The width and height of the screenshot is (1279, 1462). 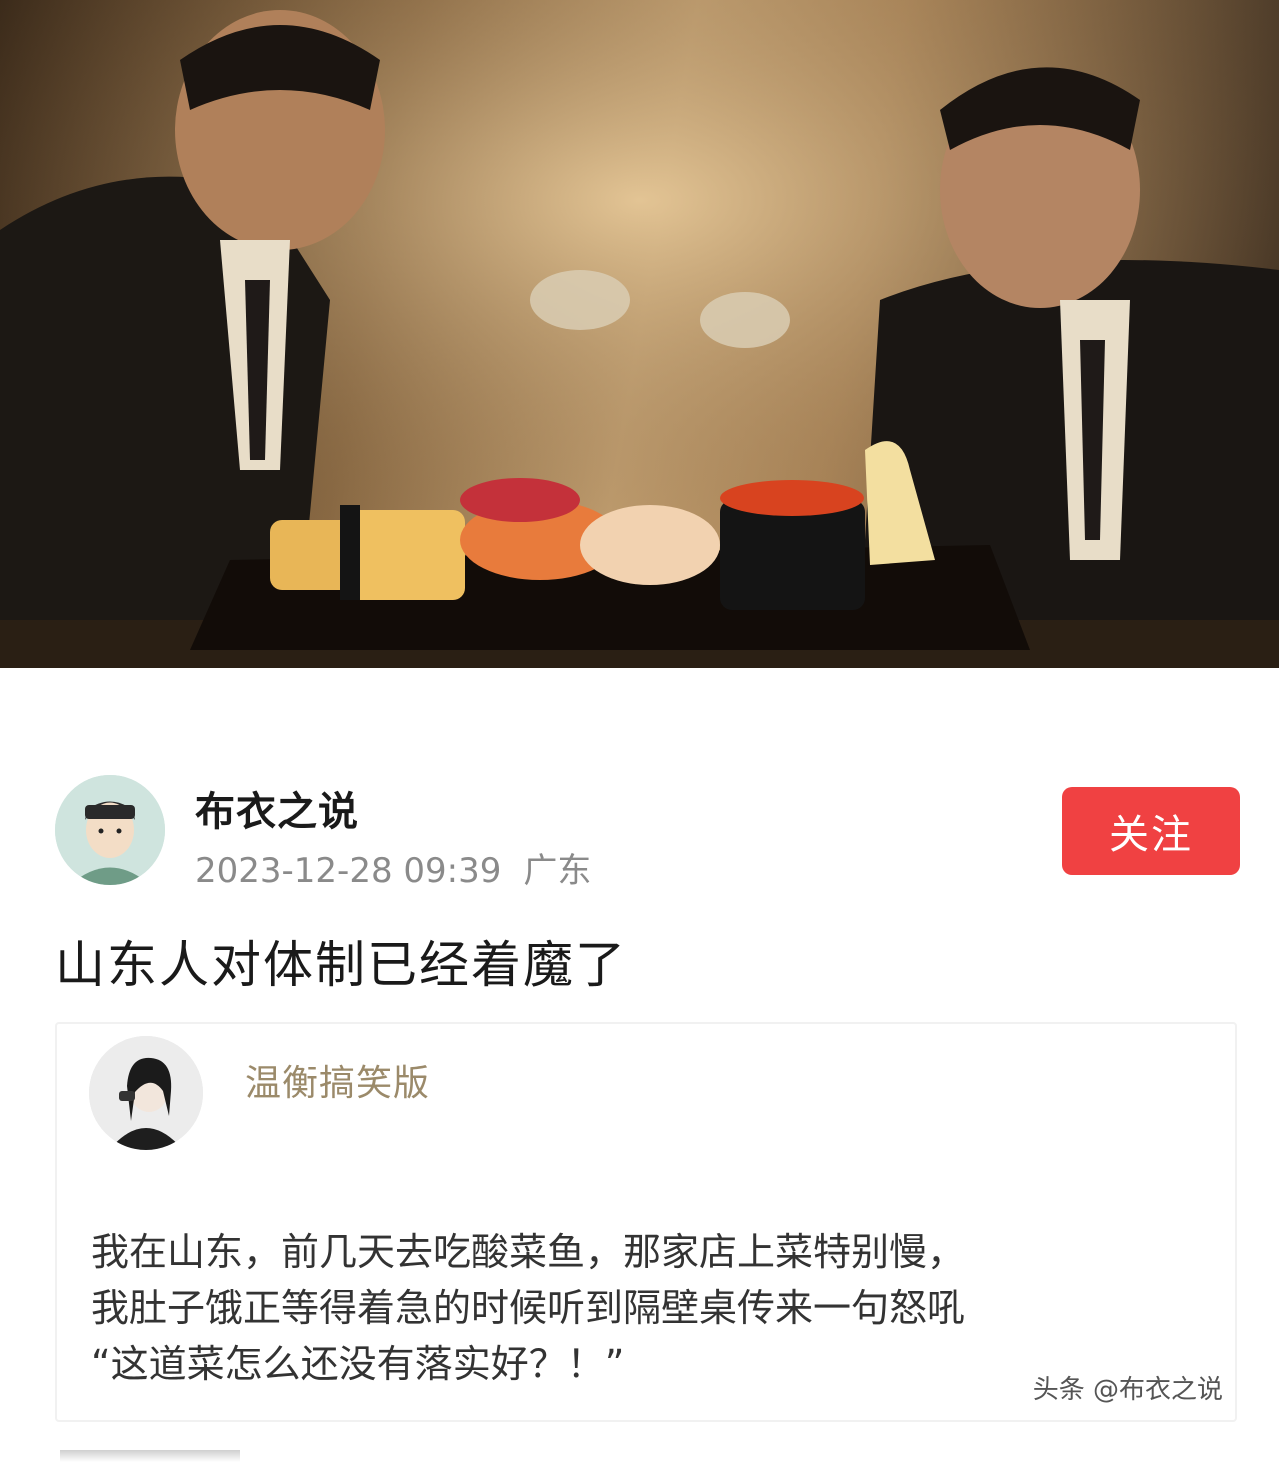 I want to click on quoted-avatar-illustration, so click(x=146, y=1093).